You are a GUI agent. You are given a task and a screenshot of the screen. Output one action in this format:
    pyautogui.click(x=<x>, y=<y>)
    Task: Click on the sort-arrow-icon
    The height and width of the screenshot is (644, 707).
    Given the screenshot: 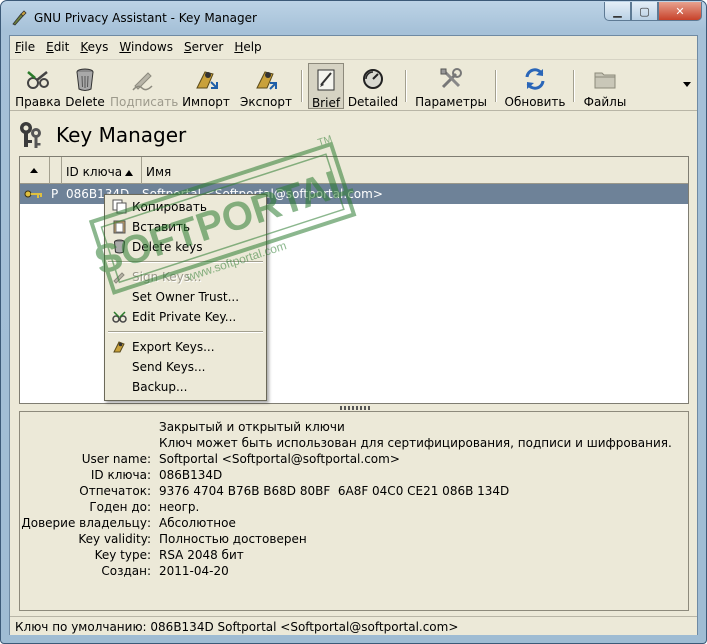 What is the action you would take?
    pyautogui.click(x=34, y=170)
    